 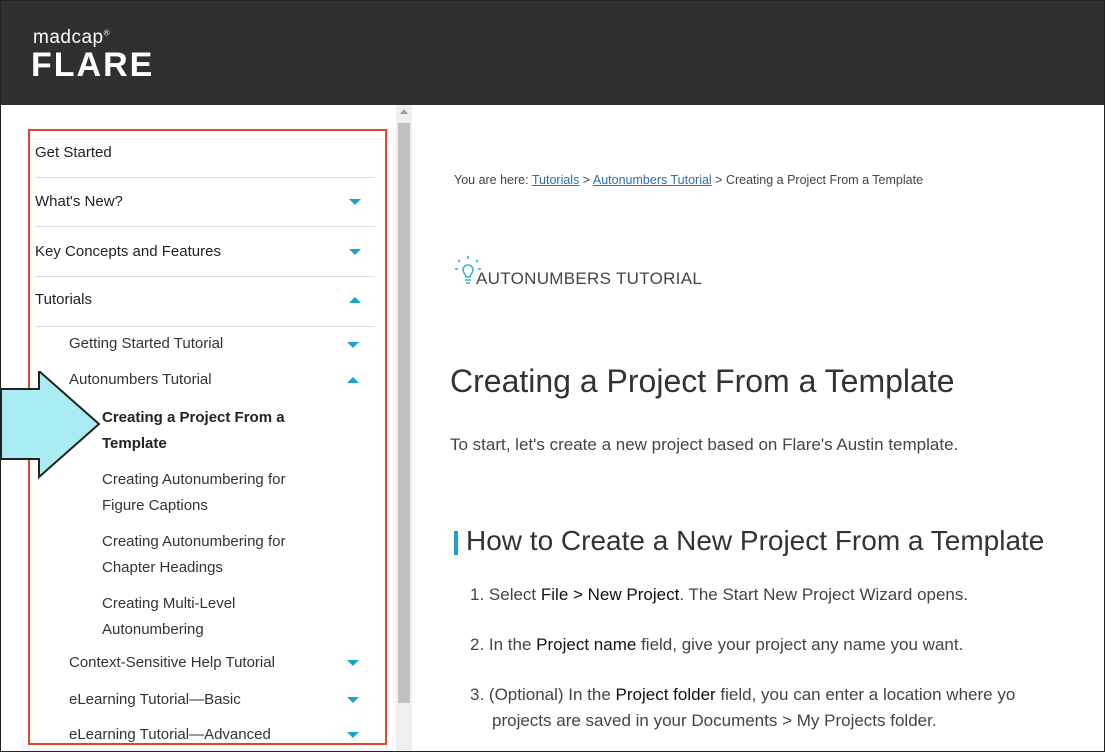 I want to click on scrollbar-thumb, so click(x=404, y=413).